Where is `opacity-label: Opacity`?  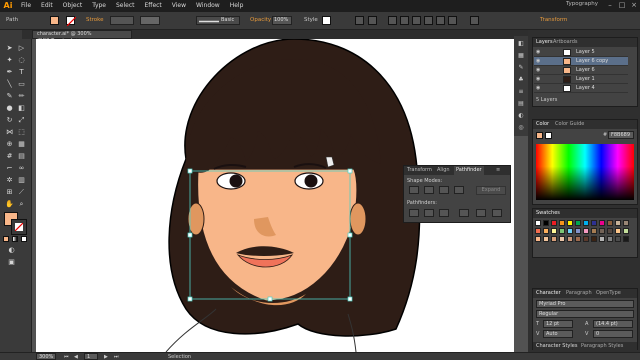
opacity-label: Opacity is located at coordinates (260, 20).